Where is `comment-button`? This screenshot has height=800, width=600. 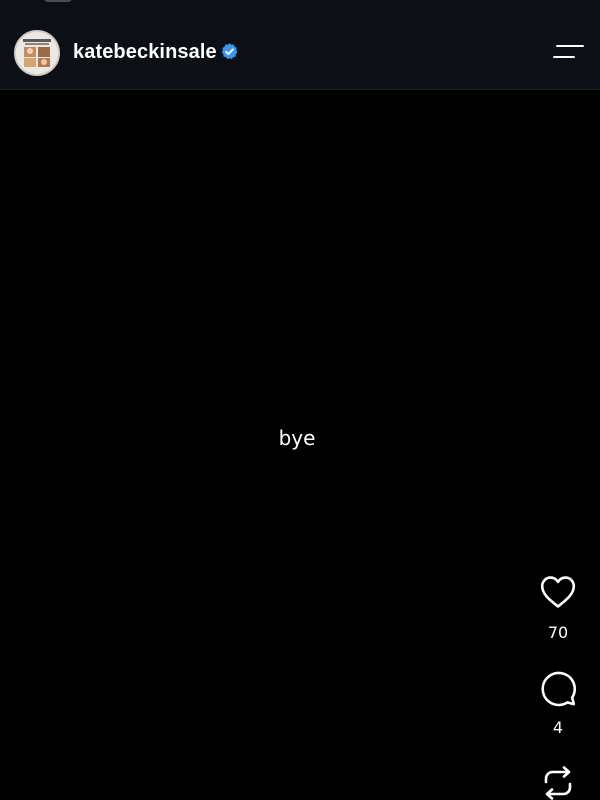
comment-button is located at coordinates (558, 688).